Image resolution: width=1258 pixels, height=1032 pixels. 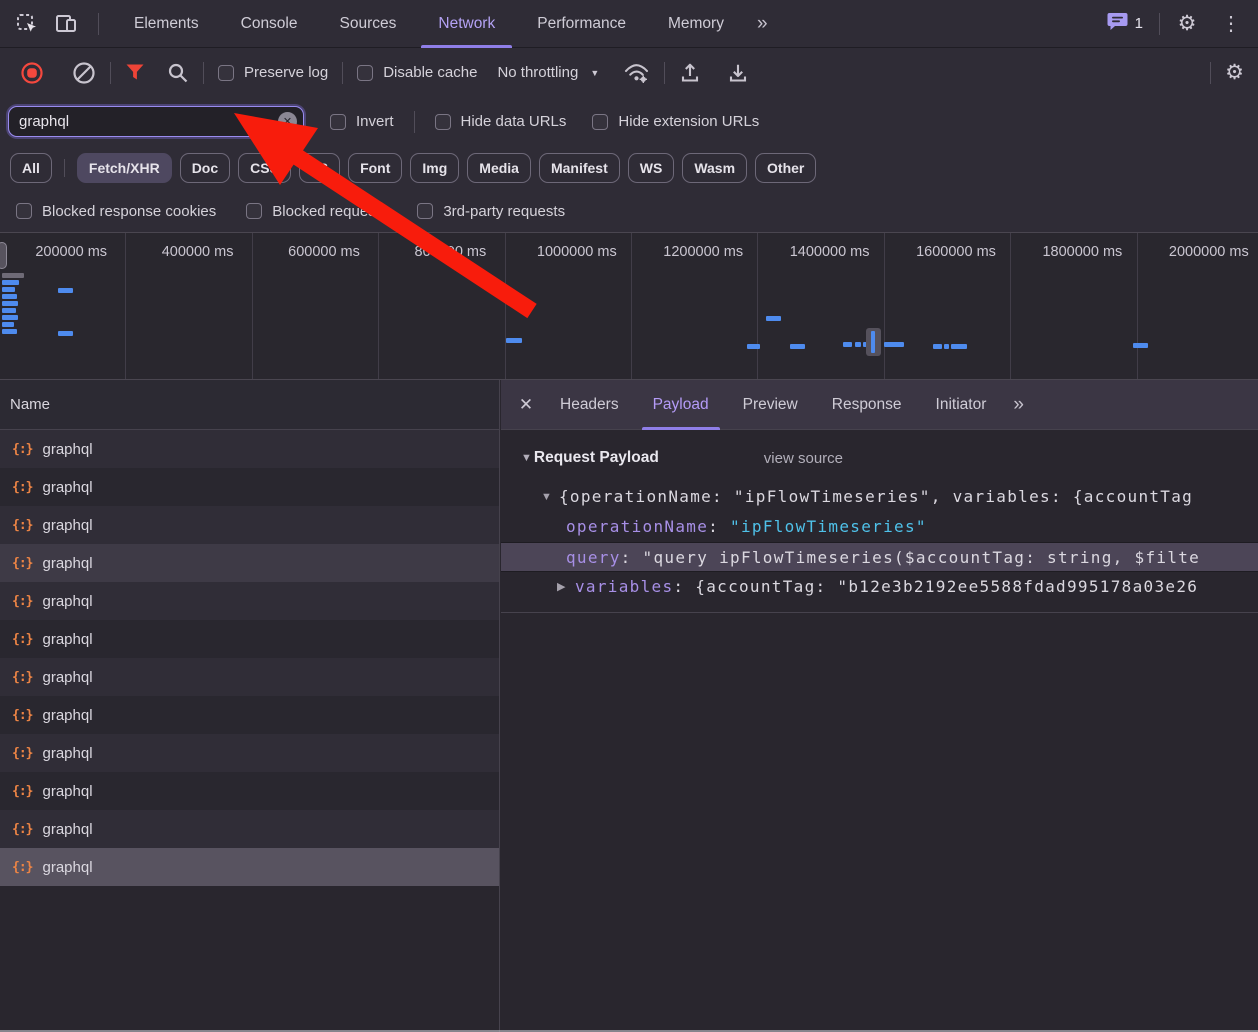 I want to click on settings-gear-icon: ⚙, so click(x=1187, y=24).